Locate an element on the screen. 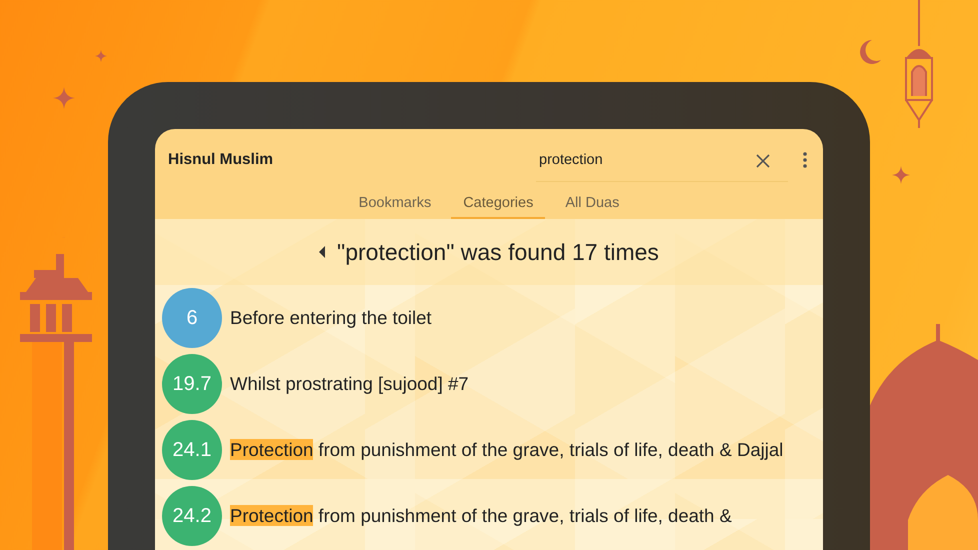 The width and height of the screenshot is (978, 550). back-caret-icon is located at coordinates (322, 252).